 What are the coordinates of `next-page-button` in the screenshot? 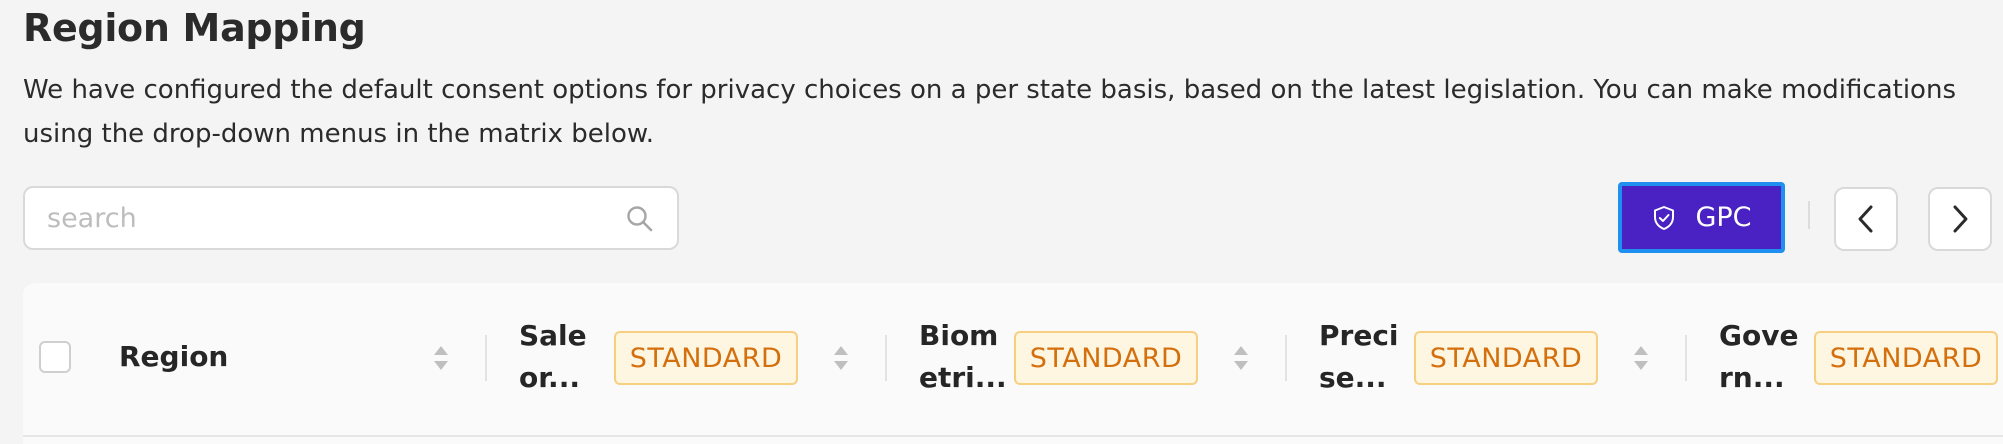 It's located at (1960, 219).